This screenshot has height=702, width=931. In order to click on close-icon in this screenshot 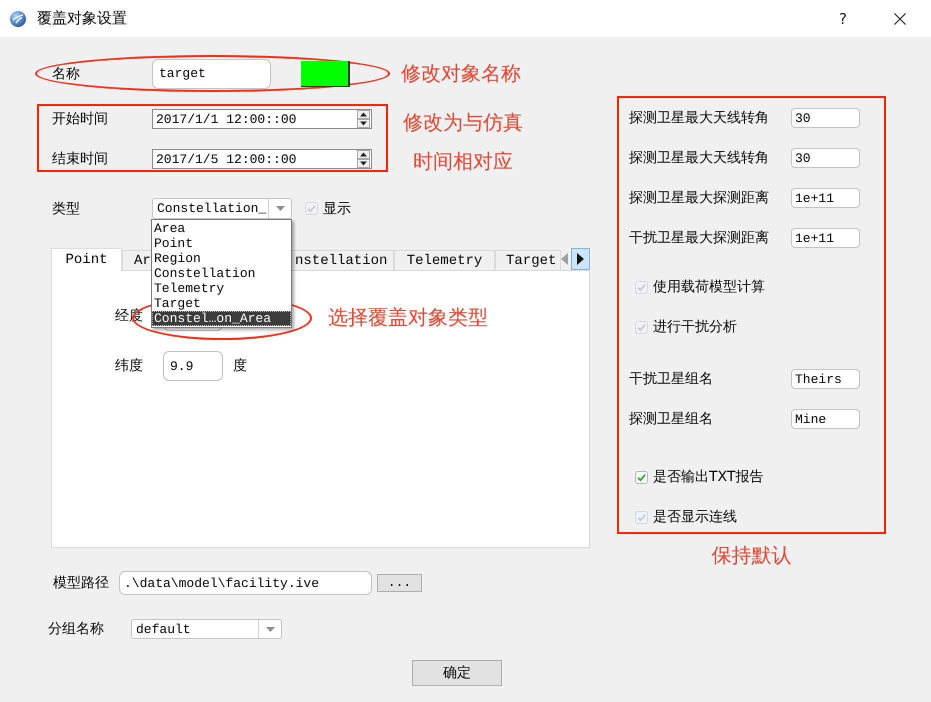, I will do `click(900, 18)`.